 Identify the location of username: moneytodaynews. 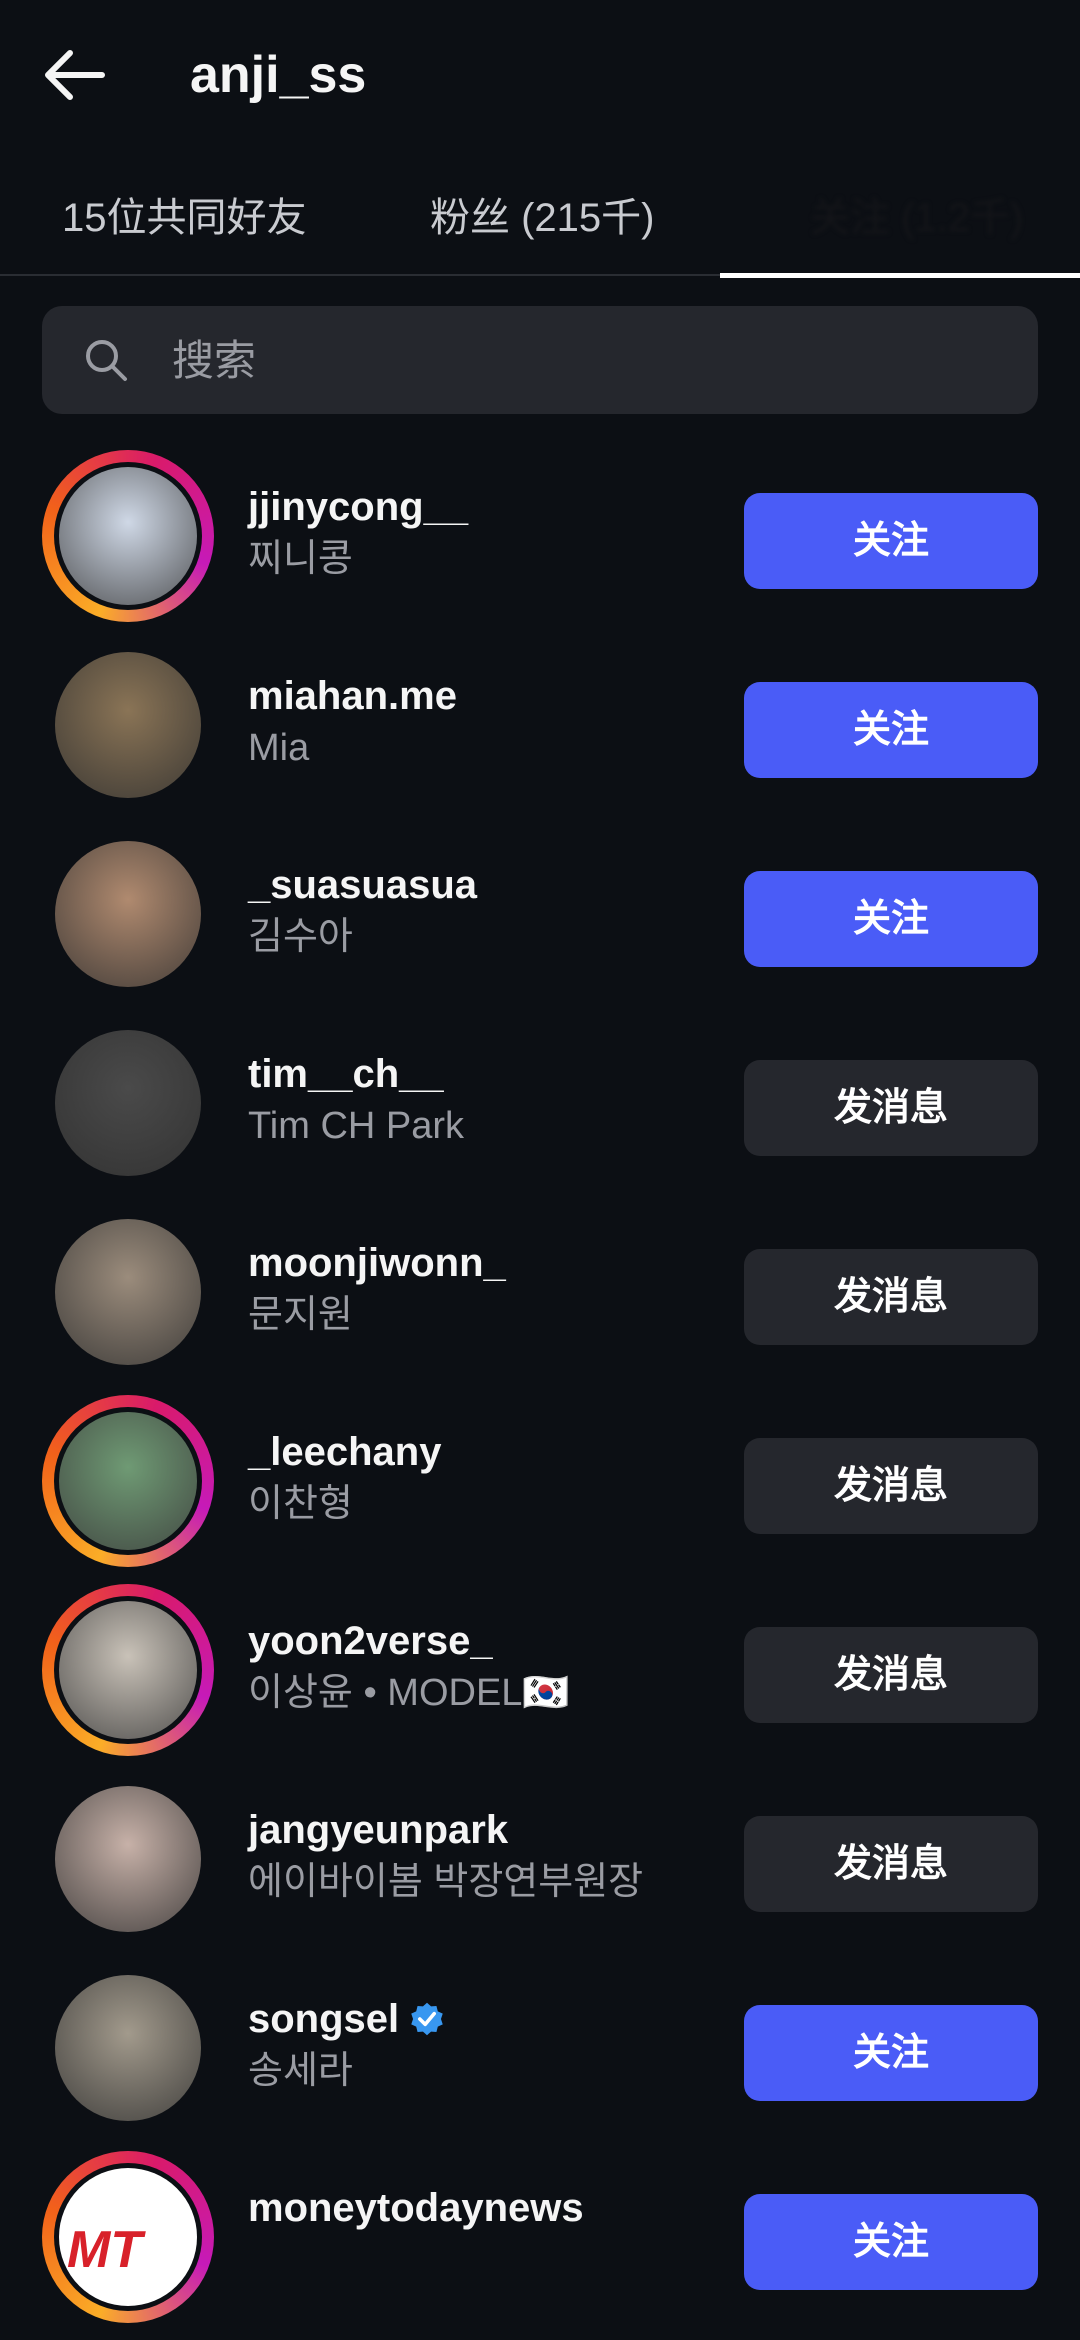
(416, 2208).